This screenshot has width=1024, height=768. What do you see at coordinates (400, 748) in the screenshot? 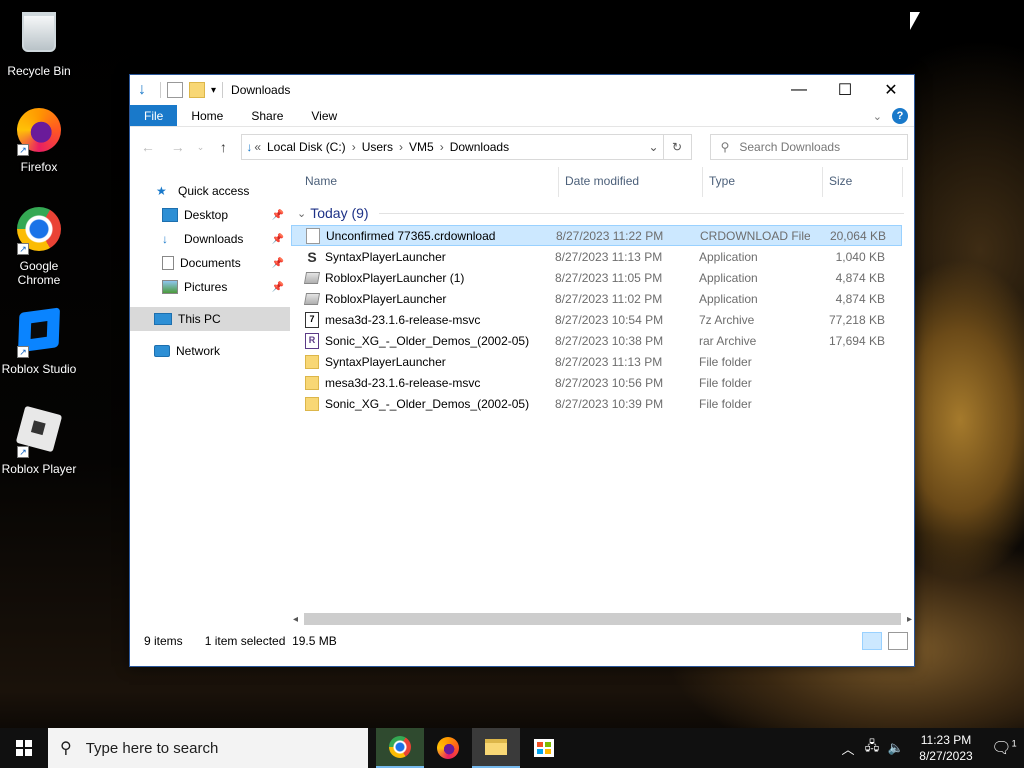
I see `taskbar-chrome` at bounding box center [400, 748].